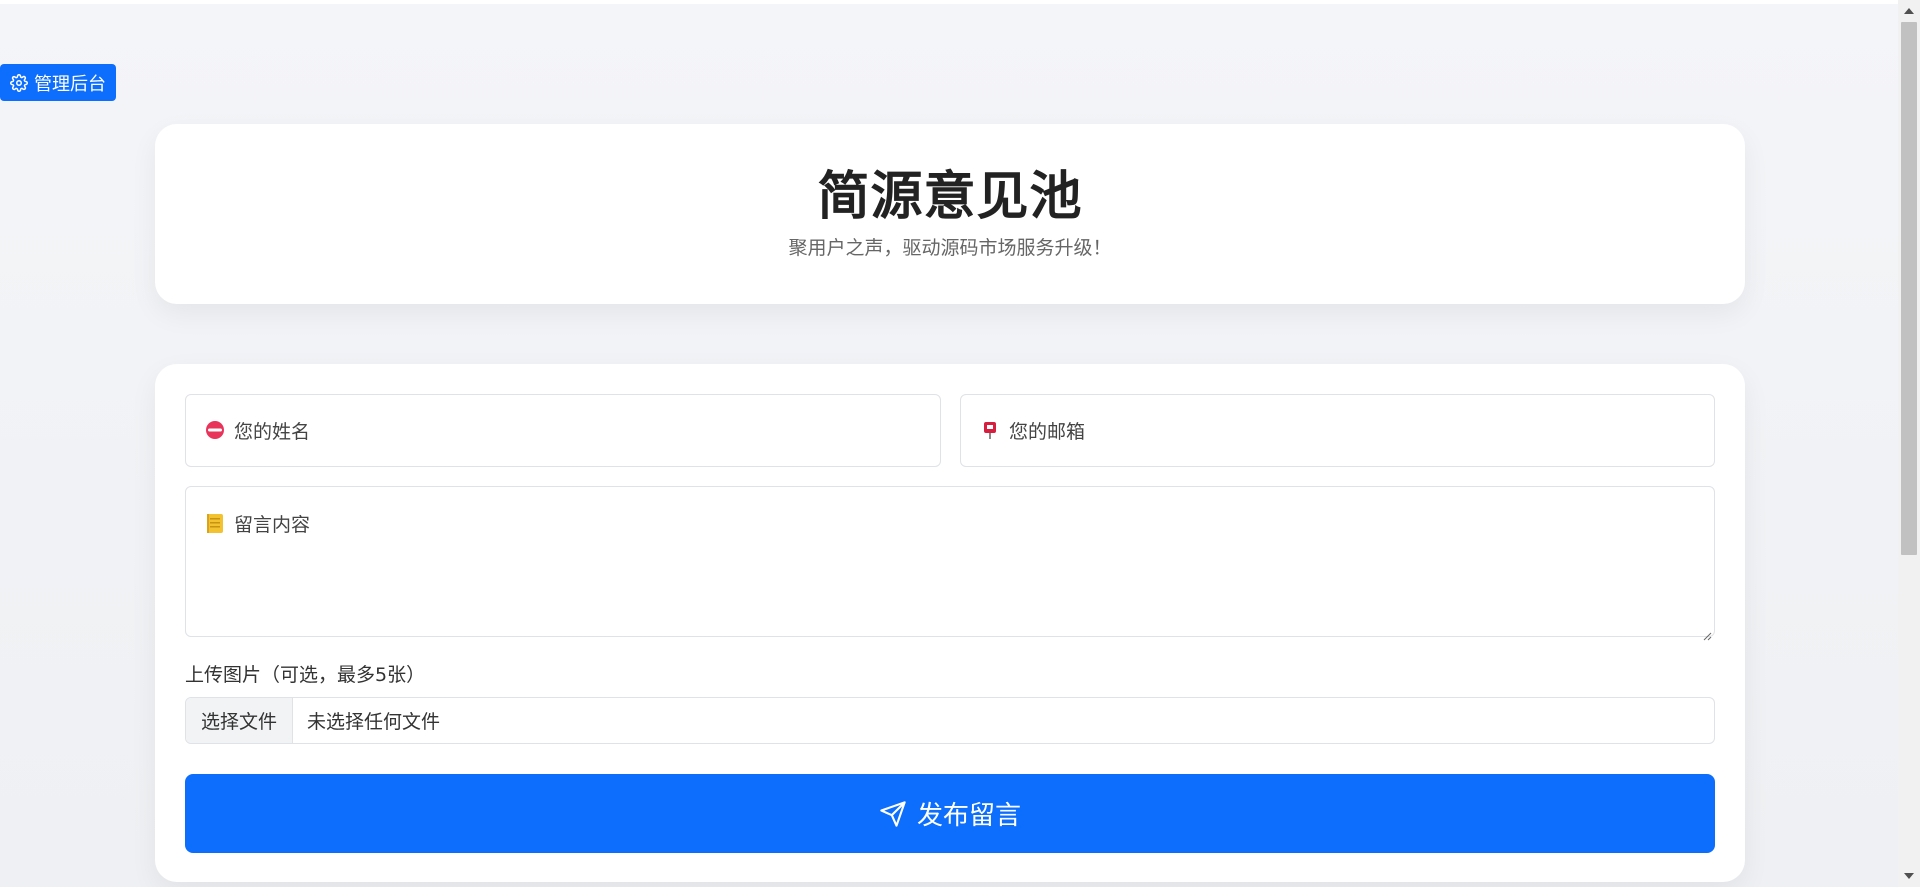 The width and height of the screenshot is (1920, 887). I want to click on file-input: 选择文件 未选择任何文件, so click(950, 720).